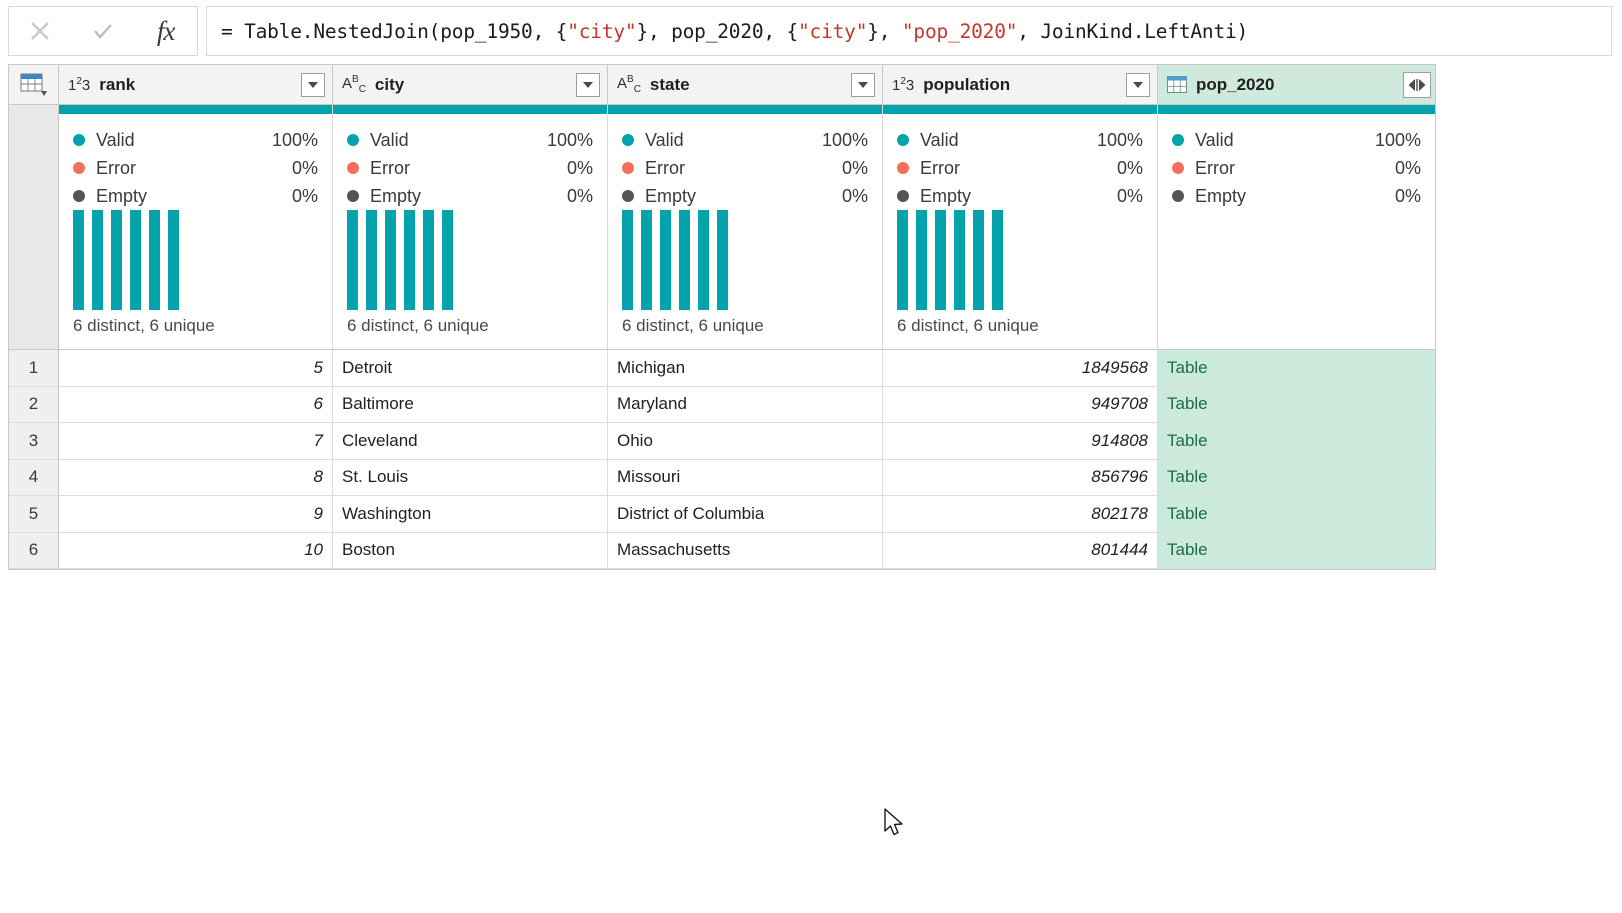 Image resolution: width=1622 pixels, height=913 pixels. What do you see at coordinates (34, 84) in the screenshot?
I see `select-all-corner-button` at bounding box center [34, 84].